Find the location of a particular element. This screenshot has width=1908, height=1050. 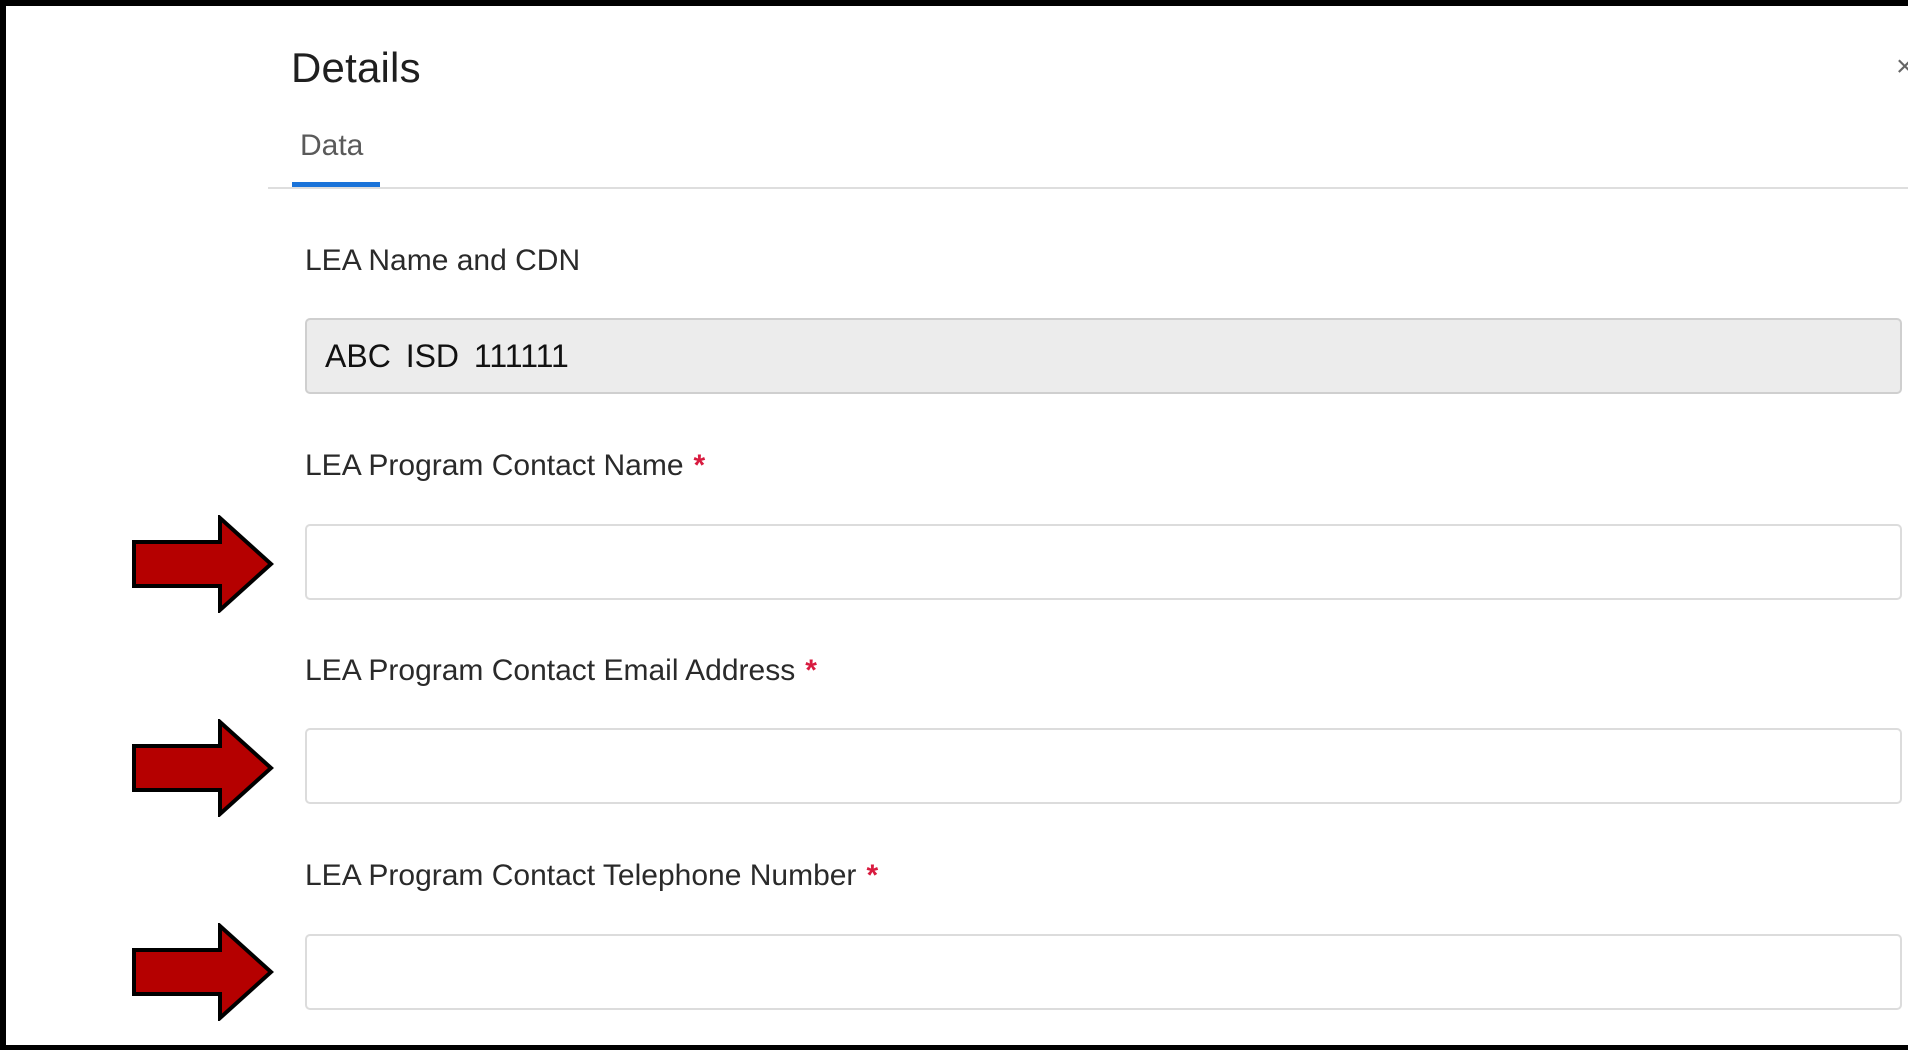

tabs-divider is located at coordinates (1088, 188).